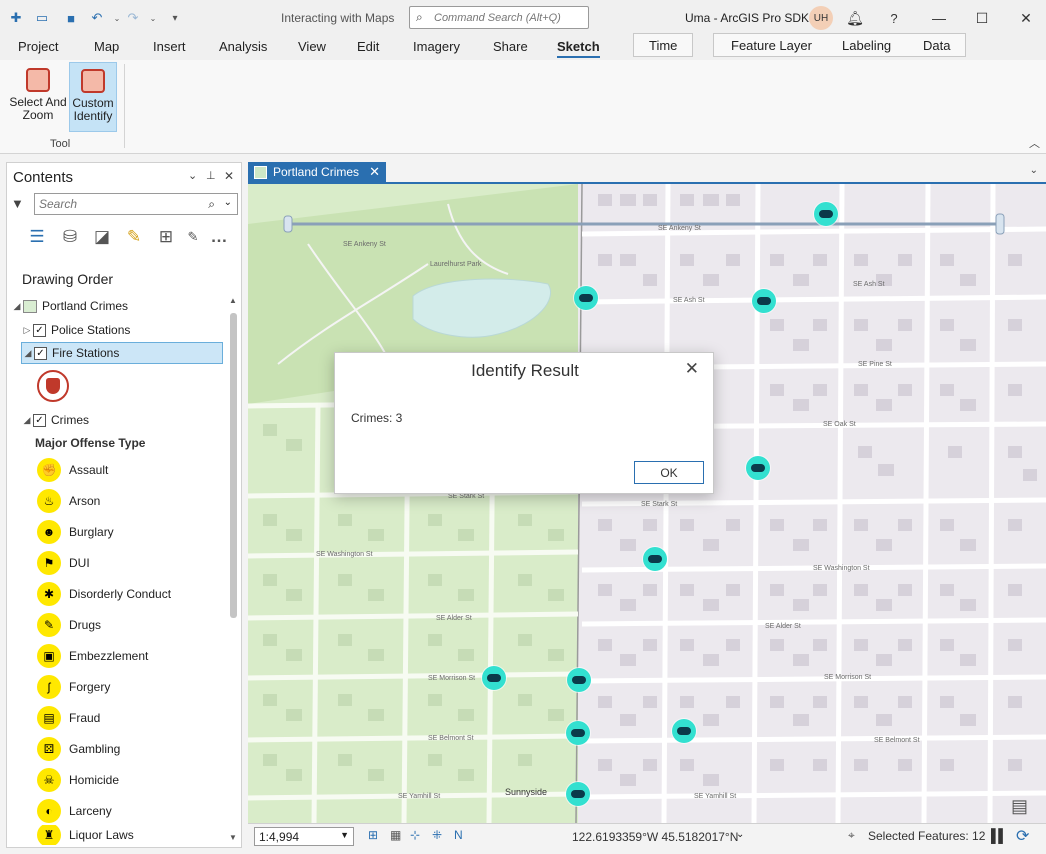 Image resolution: width=1046 pixels, height=854 pixels. What do you see at coordinates (122, 353) in the screenshot?
I see `tree-item-fire-stations: ◢ ✓ Fire Stations` at bounding box center [122, 353].